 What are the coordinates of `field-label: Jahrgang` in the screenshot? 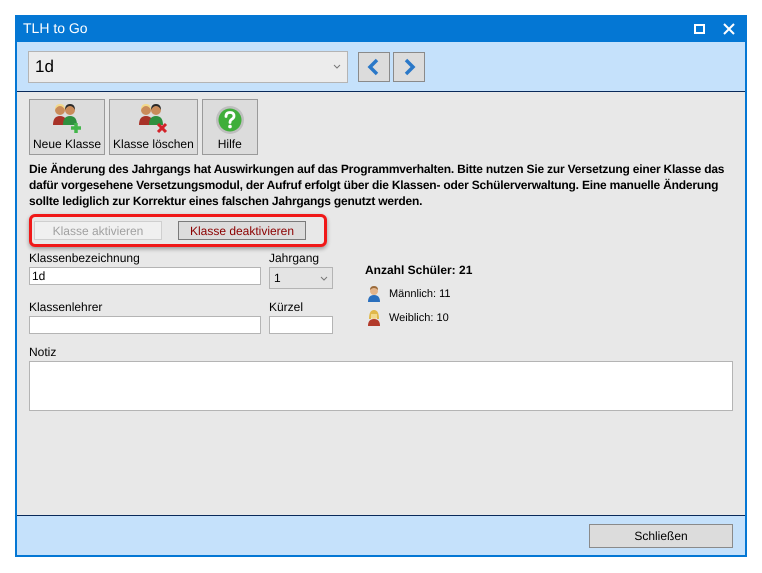 It's located at (294, 258).